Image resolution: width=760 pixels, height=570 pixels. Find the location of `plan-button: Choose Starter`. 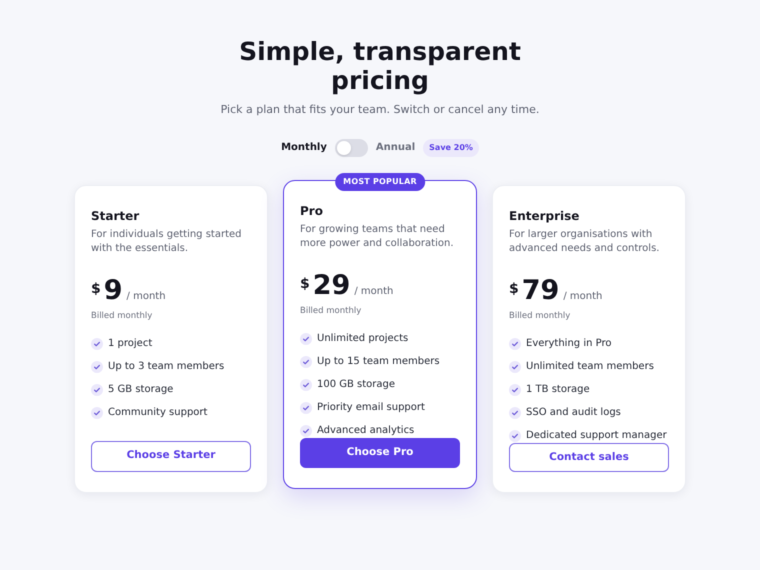

plan-button: Choose Starter is located at coordinates (171, 456).